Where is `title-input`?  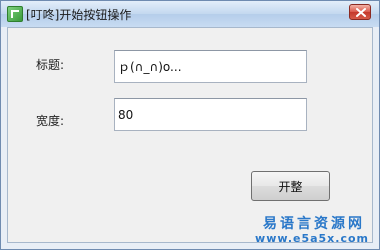 title-input is located at coordinates (210, 66).